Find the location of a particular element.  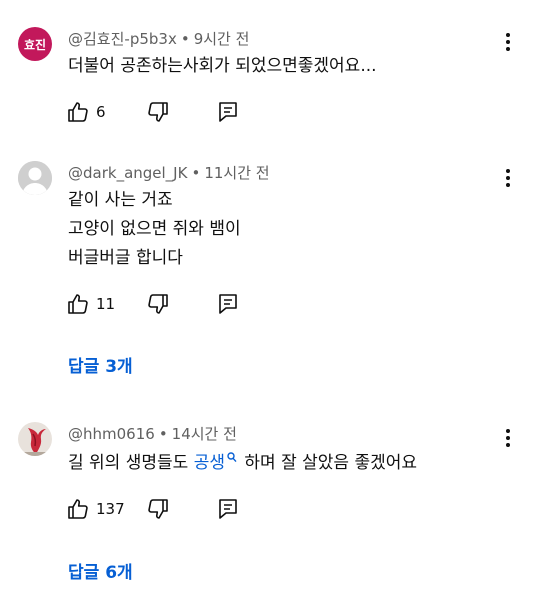

comment-author: @dark_angel_JK is located at coordinates (127, 173).